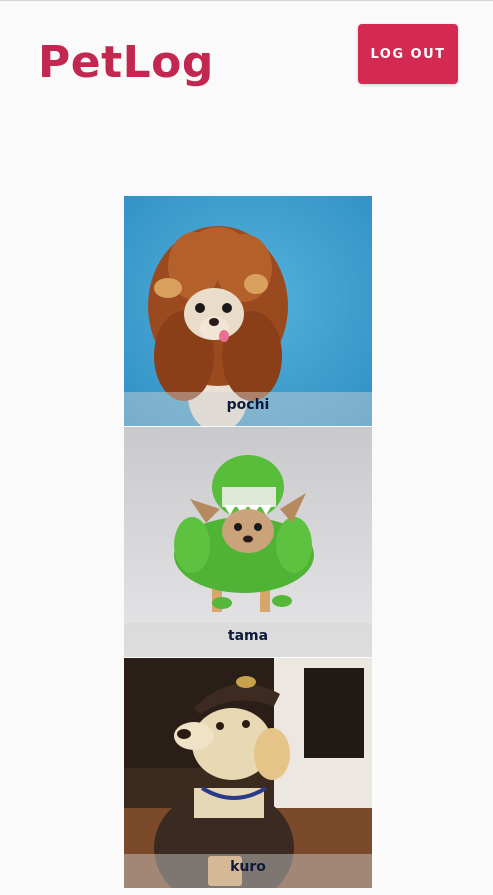 This screenshot has height=895, width=493. I want to click on pet-name-label: kuro, so click(248, 871).